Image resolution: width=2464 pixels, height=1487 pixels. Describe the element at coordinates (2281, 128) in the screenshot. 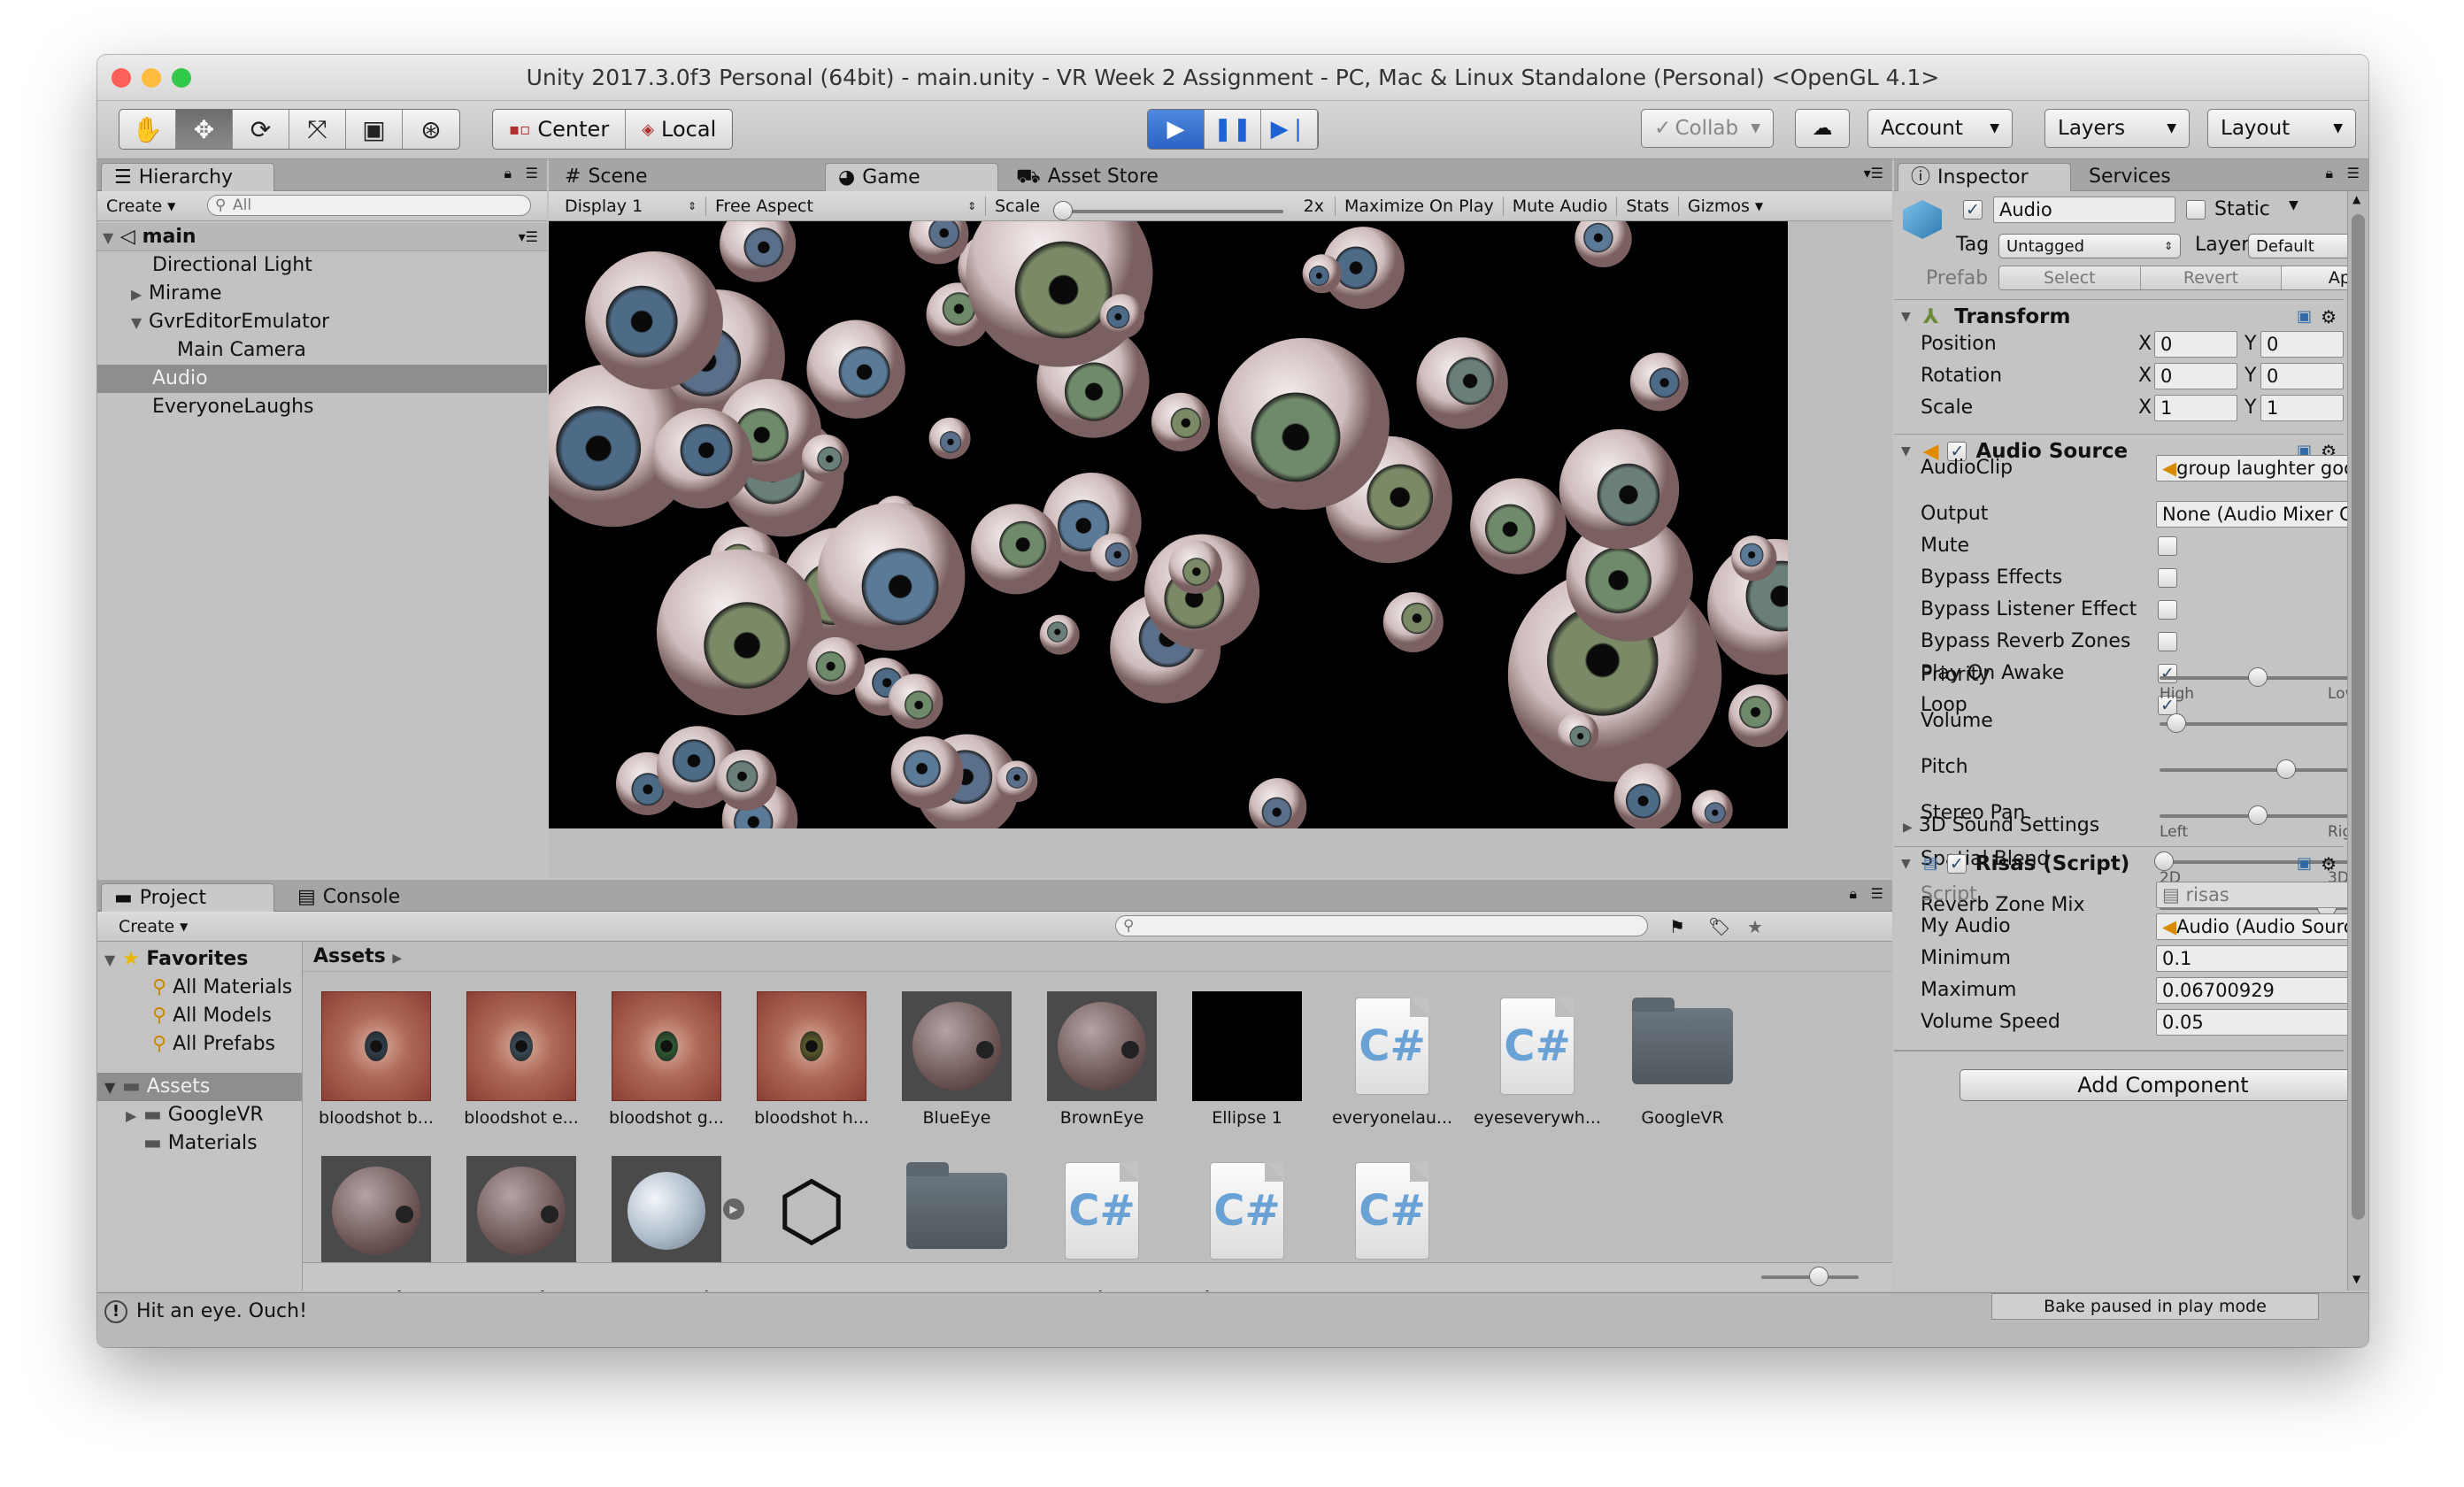

I see `layout-dropdown: Layout ▼` at that location.